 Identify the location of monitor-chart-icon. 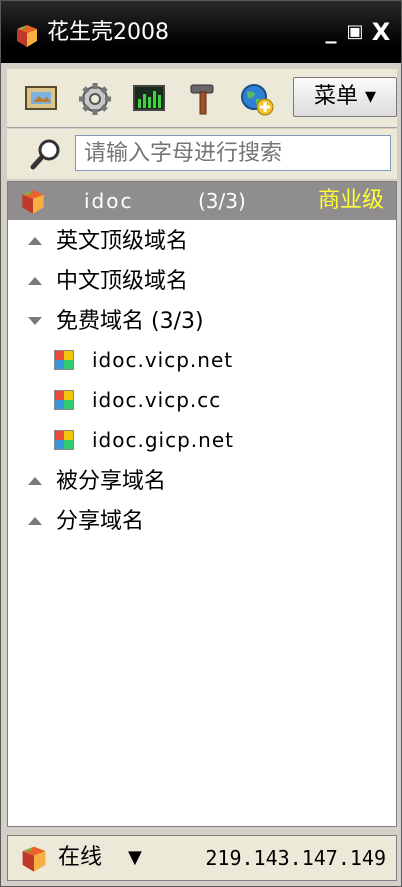
(149, 99).